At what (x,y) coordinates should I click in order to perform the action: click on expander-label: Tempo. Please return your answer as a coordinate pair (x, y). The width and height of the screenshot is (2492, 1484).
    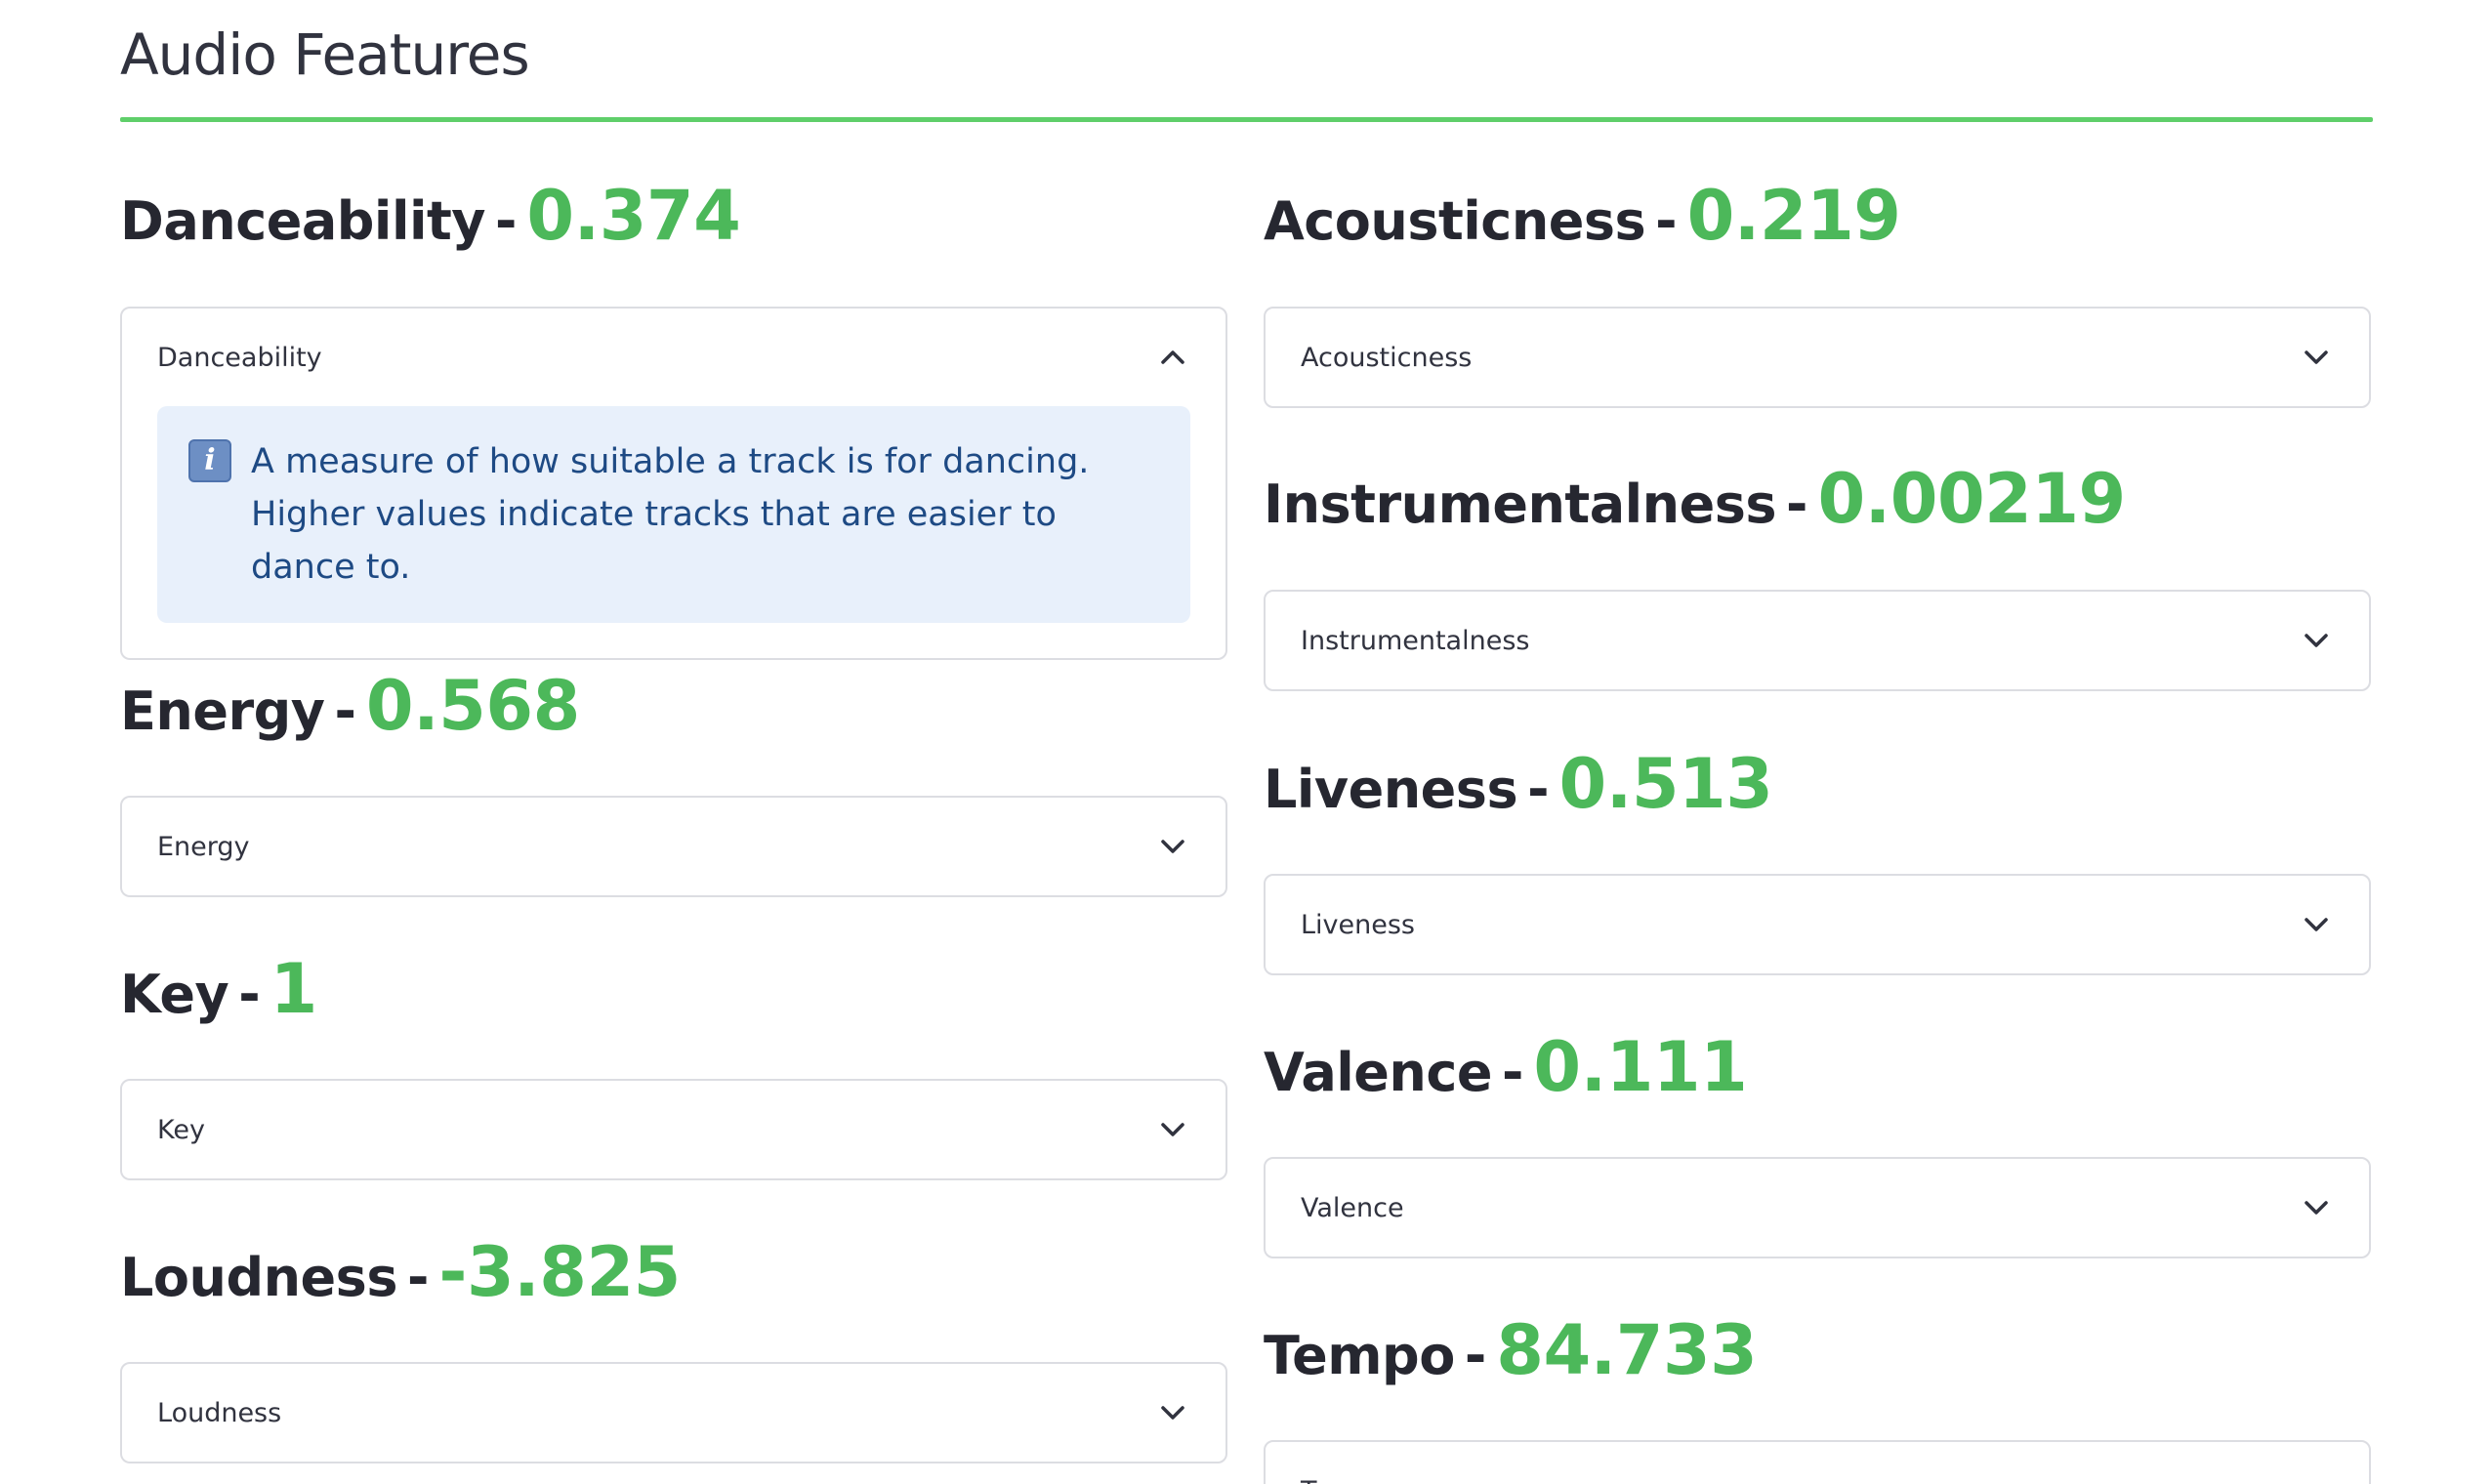
    Looking at the image, I should click on (1344, 1480).